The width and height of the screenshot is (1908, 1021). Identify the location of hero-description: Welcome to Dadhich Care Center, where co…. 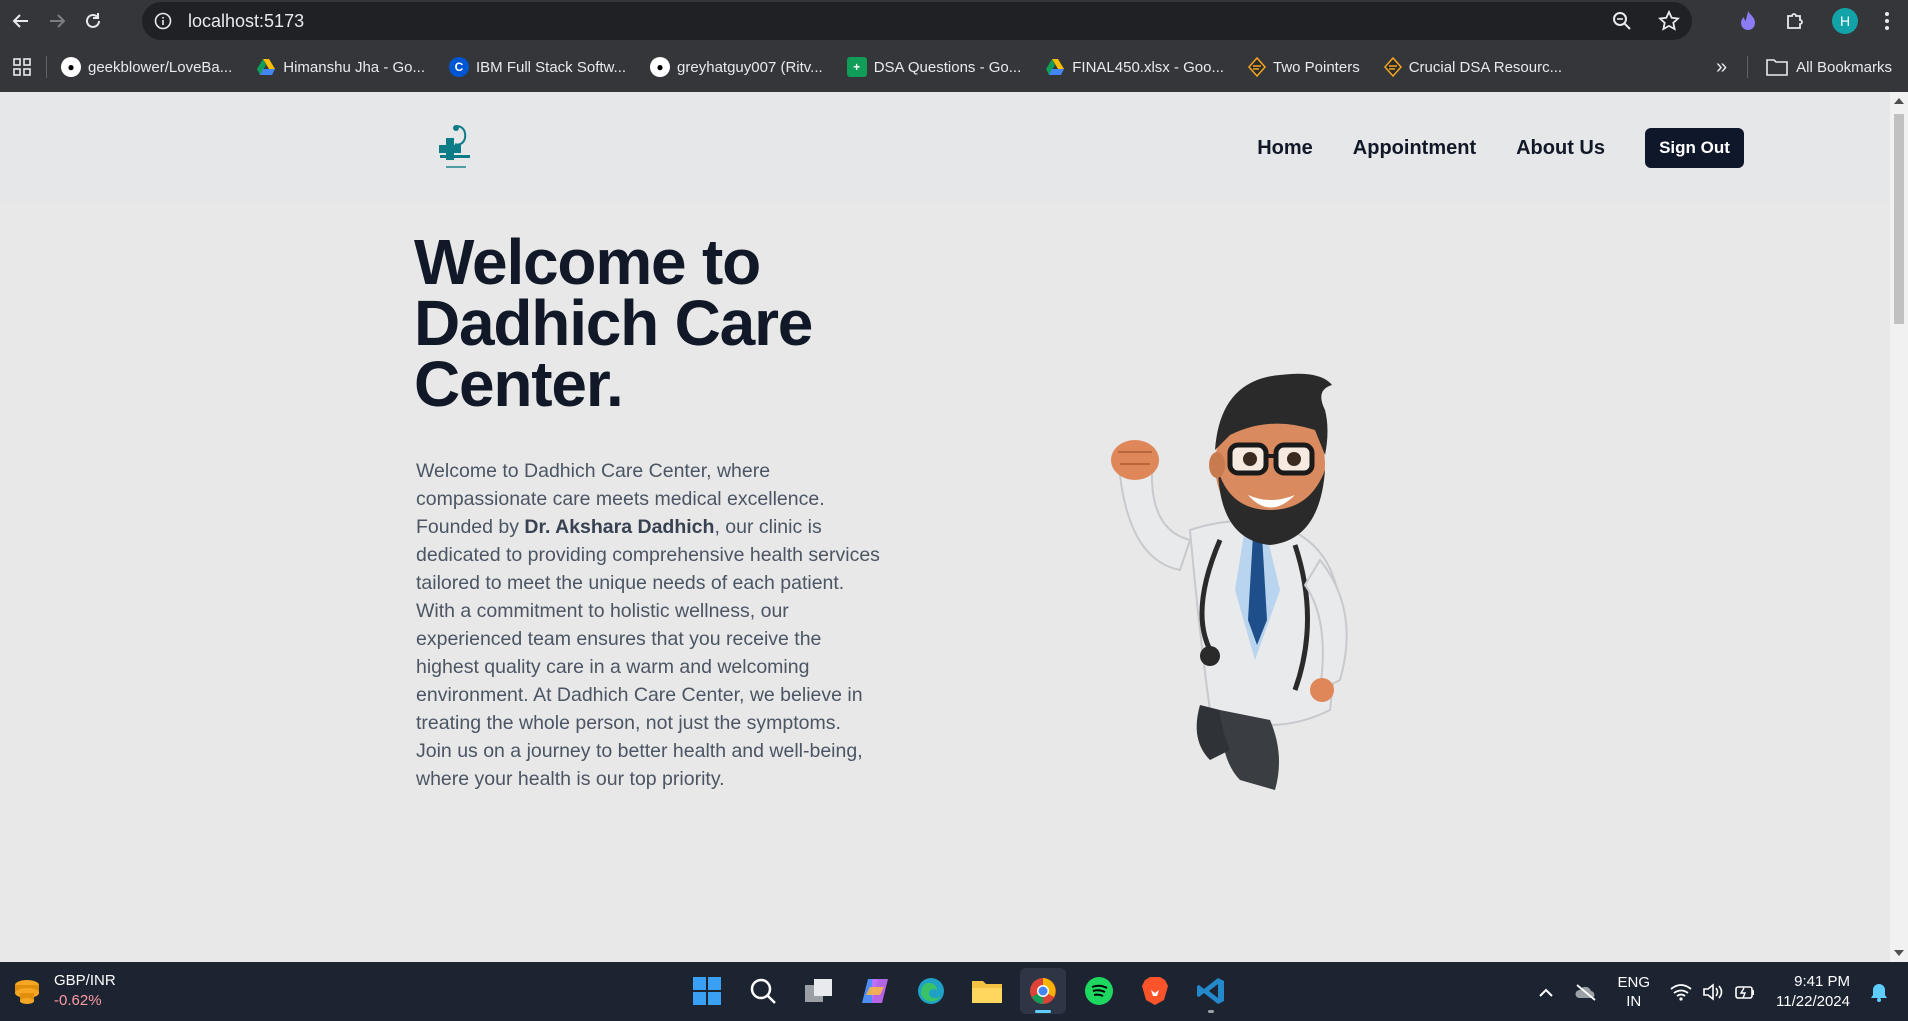
(648, 625).